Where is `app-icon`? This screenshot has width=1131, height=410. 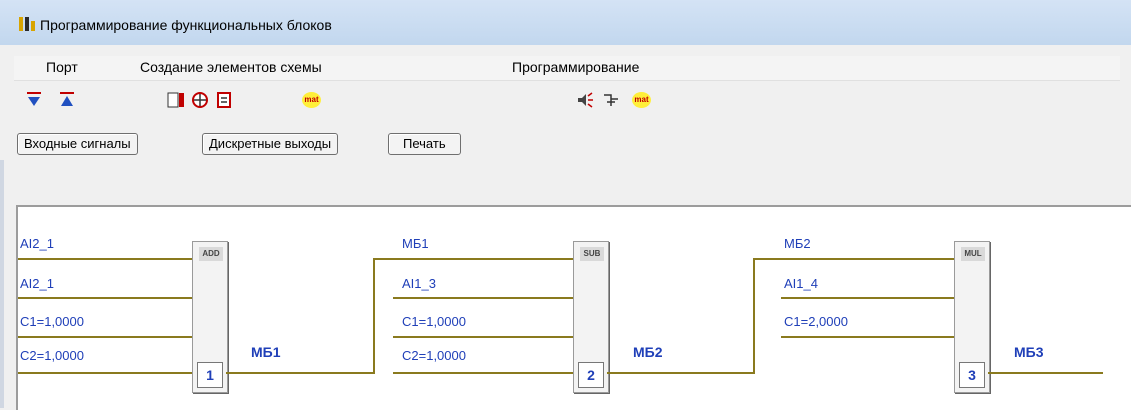 app-icon is located at coordinates (27, 24).